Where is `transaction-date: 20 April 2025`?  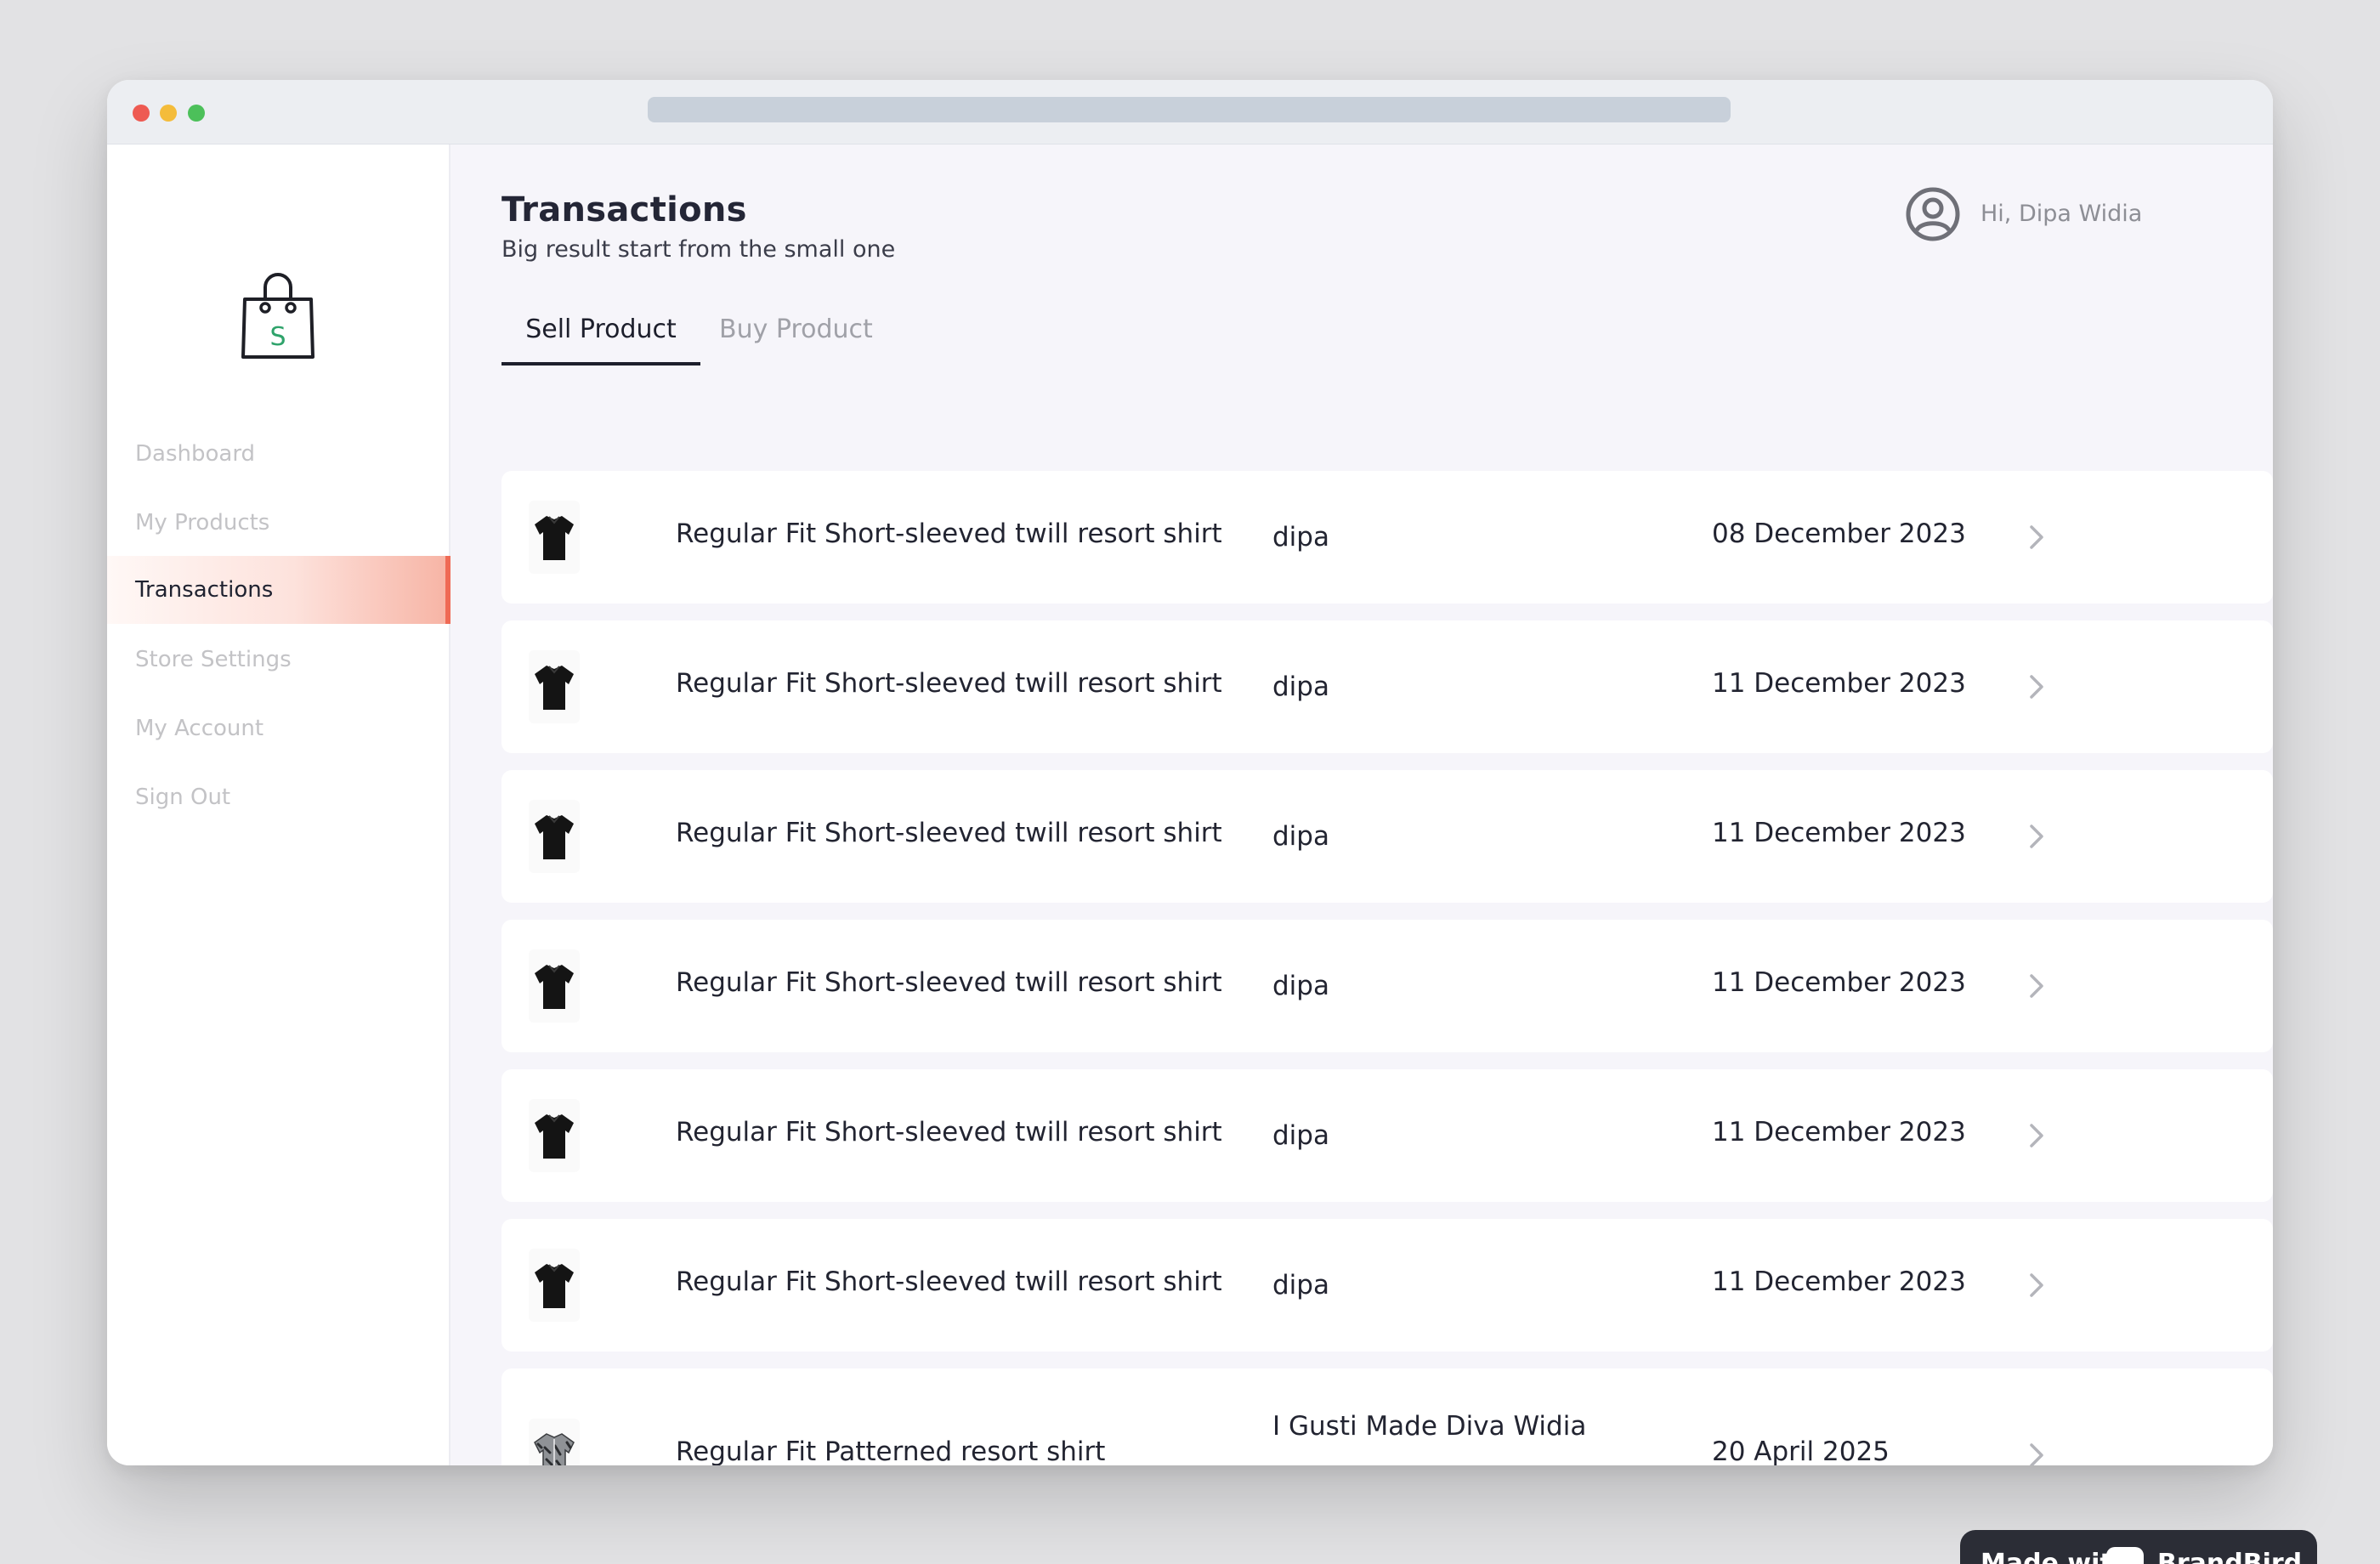 transaction-date: 20 April 2025 is located at coordinates (1801, 1450).